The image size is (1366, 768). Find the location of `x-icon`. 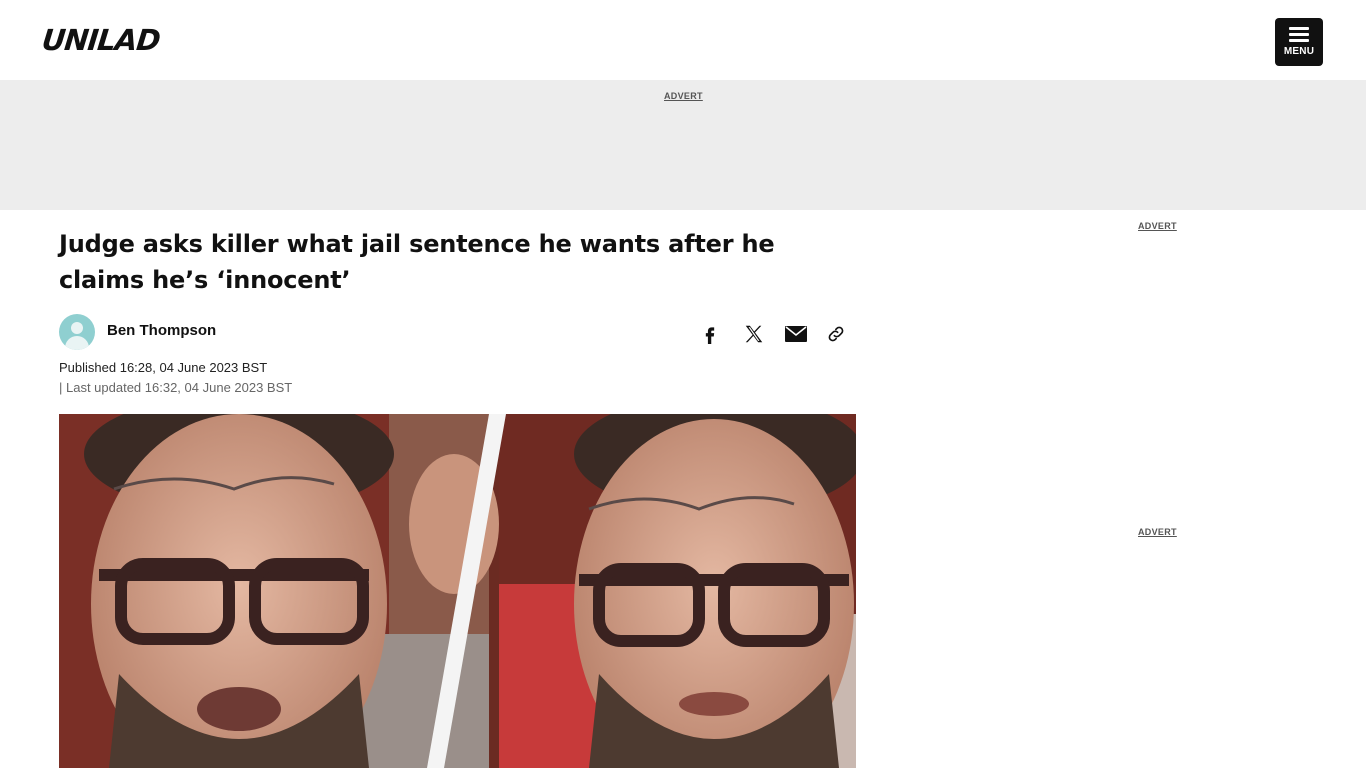

x-icon is located at coordinates (754, 334).